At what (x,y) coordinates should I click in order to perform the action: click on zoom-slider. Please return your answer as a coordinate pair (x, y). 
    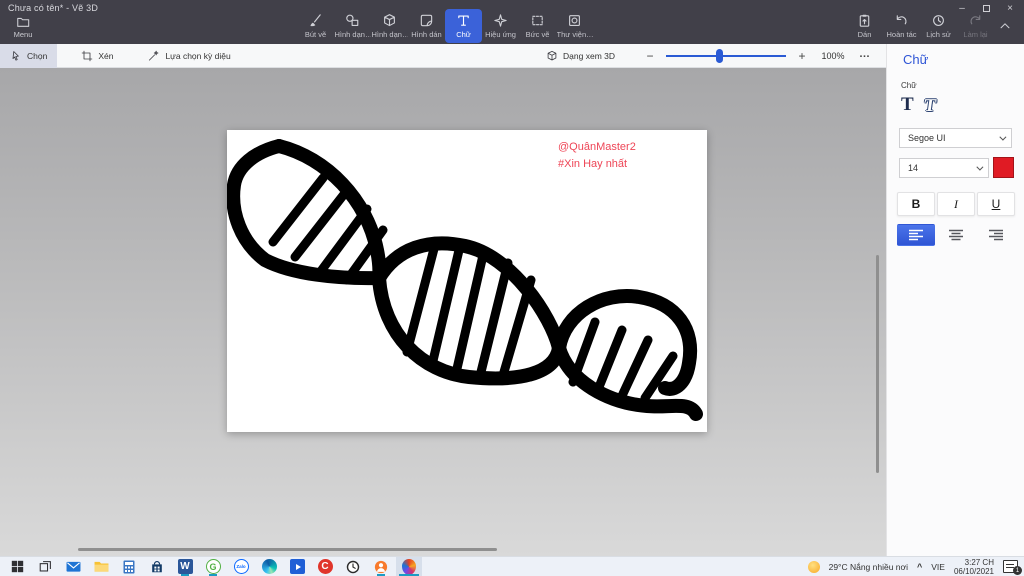
    Looking at the image, I should click on (726, 55).